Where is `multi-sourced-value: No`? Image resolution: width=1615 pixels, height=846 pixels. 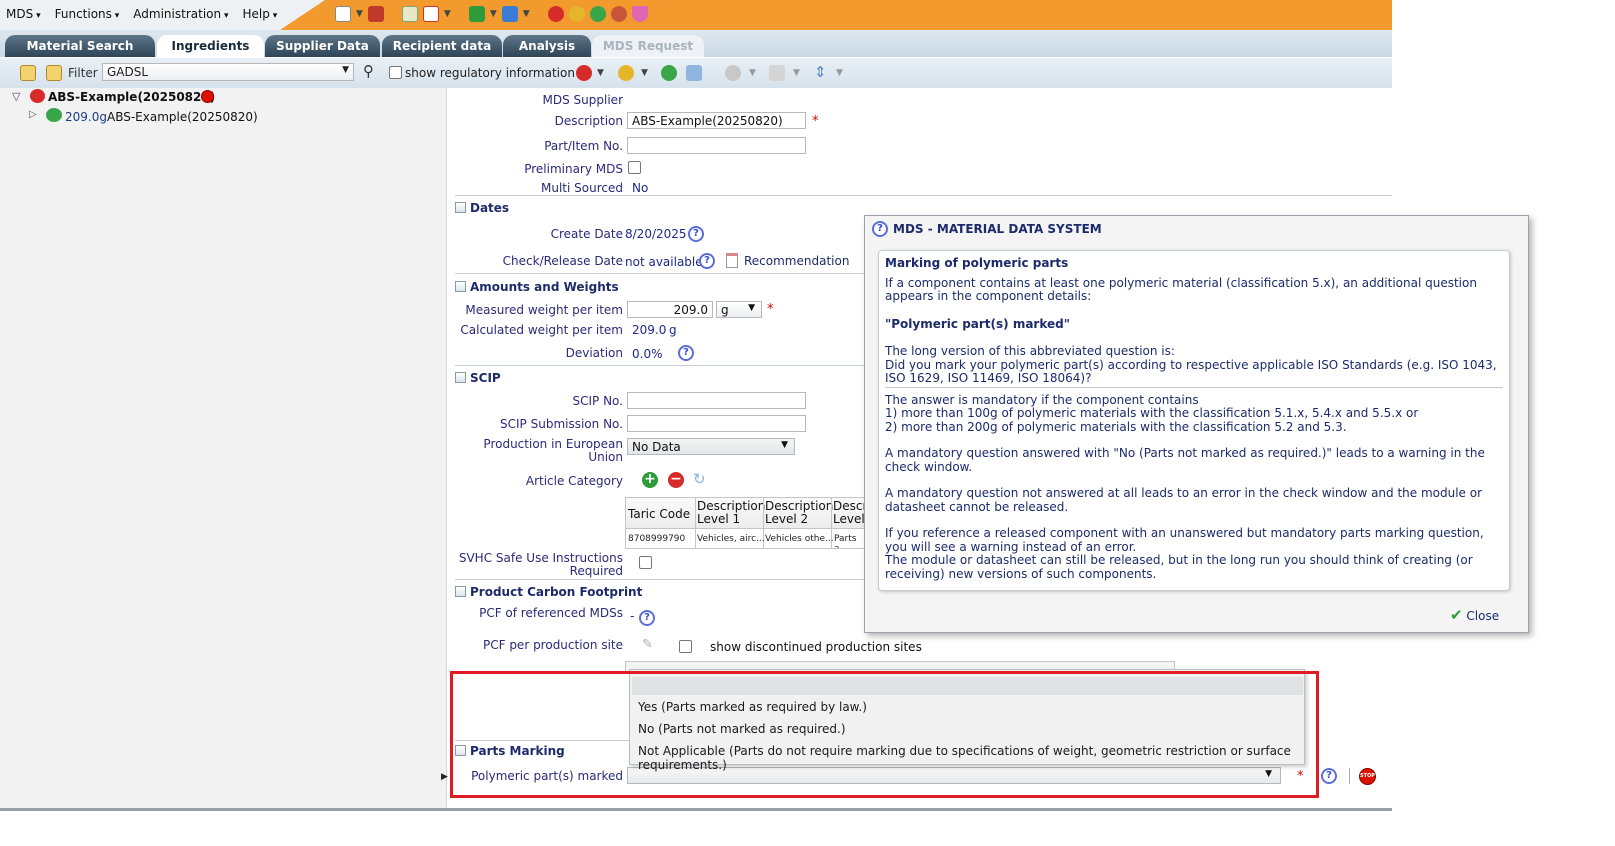 multi-sourced-value: No is located at coordinates (640, 188).